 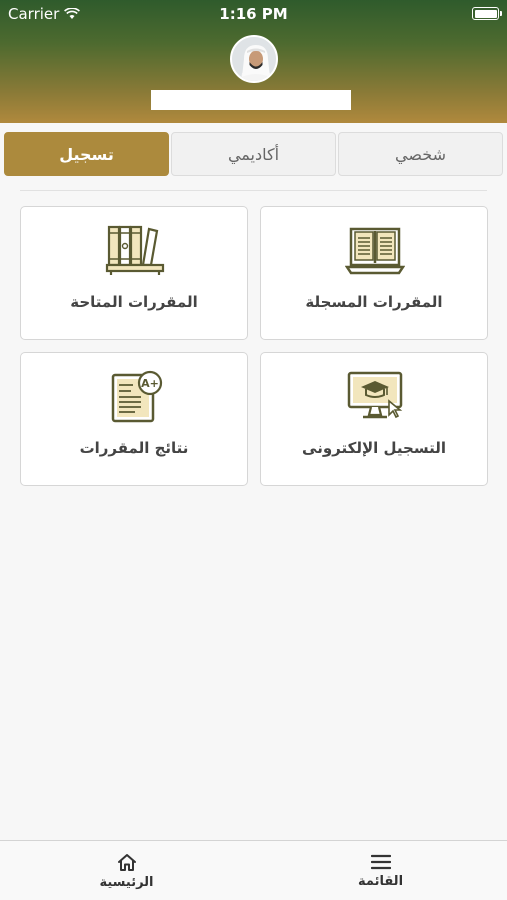 I want to click on home-label: الرئيسية, so click(x=126, y=882).